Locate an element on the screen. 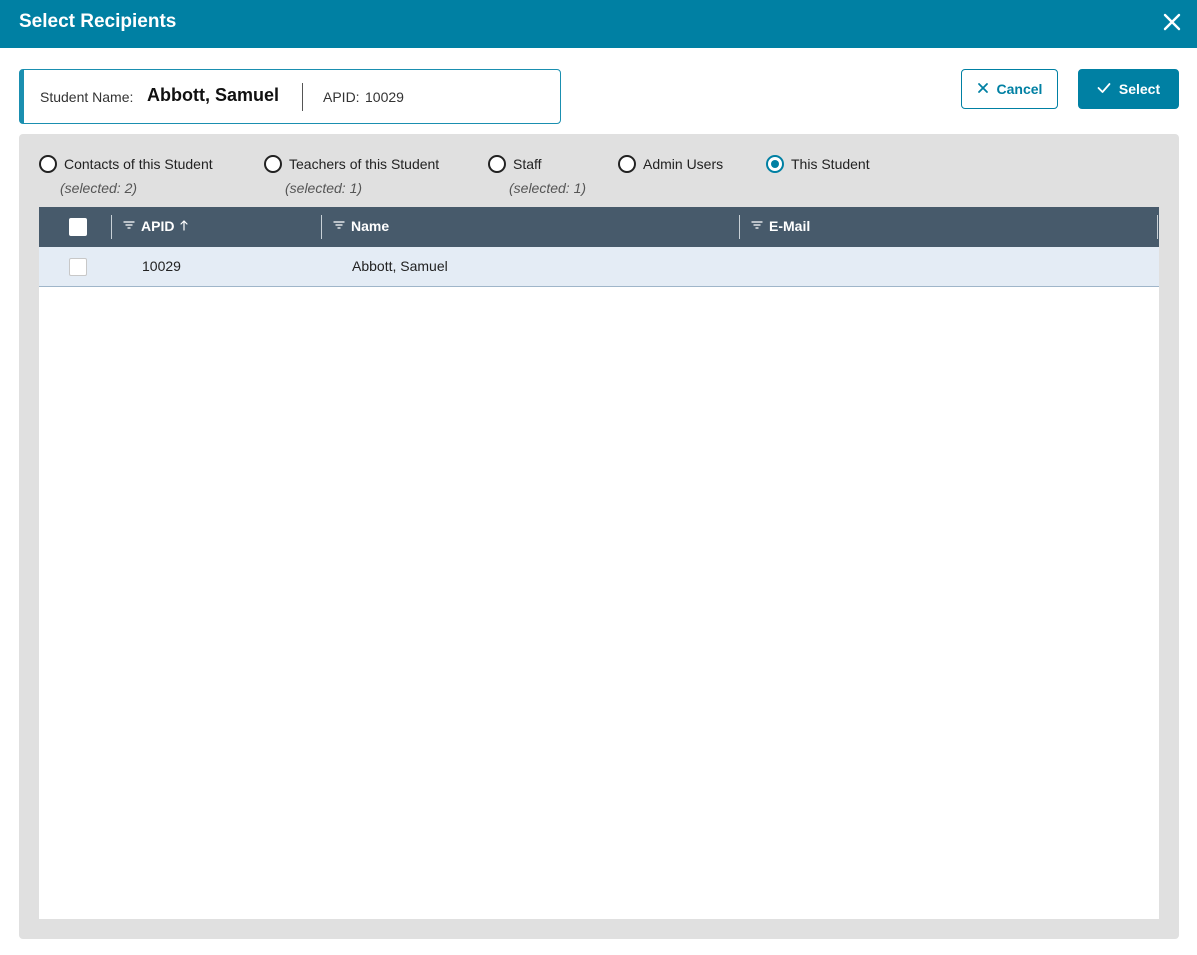 The image size is (1197, 955). column-header-email: E-Mail is located at coordinates (780, 226).